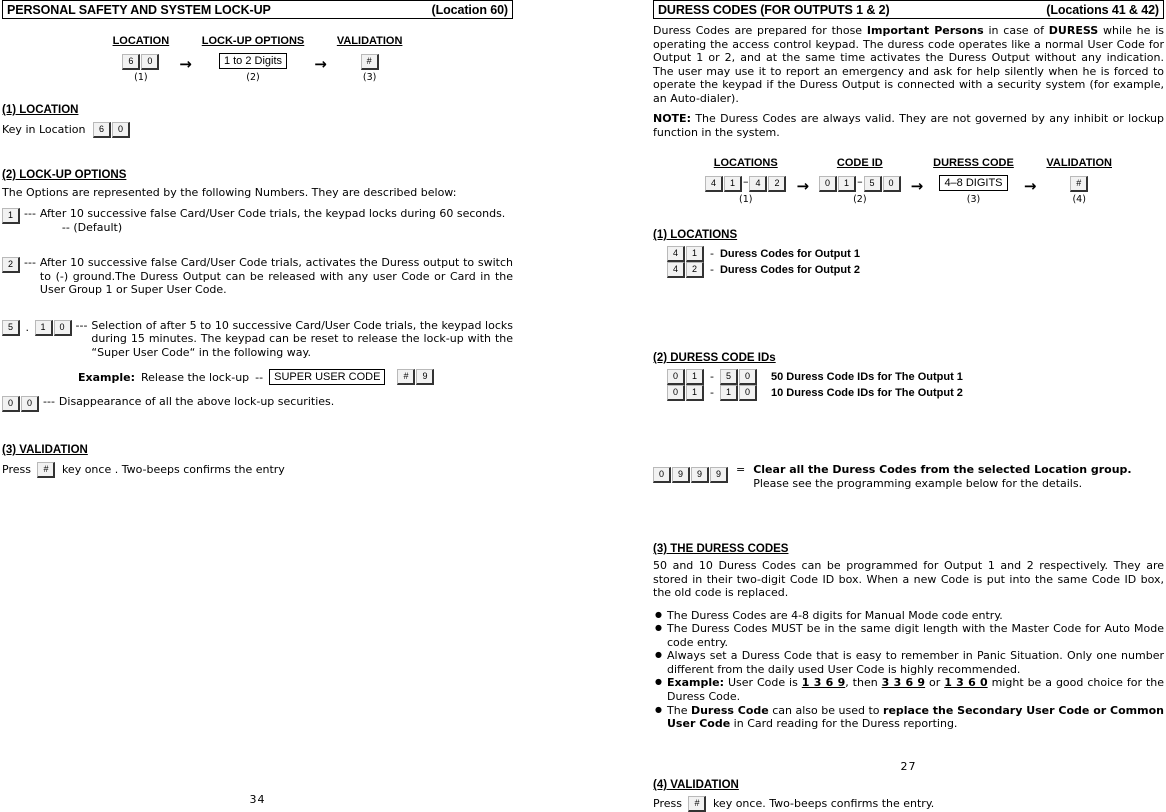 Image resolution: width=1166 pixels, height=812 pixels. I want to click on right-s2-heading: (2) DURESS CODE IDs, so click(714, 358).